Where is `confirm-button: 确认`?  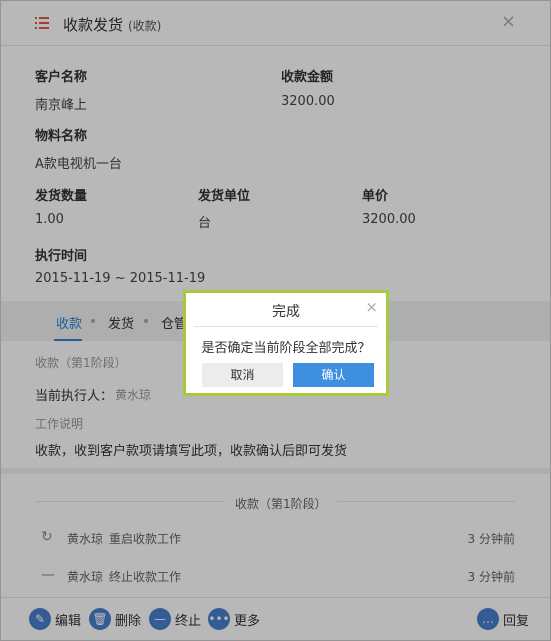
confirm-button: 确认 is located at coordinates (333, 375).